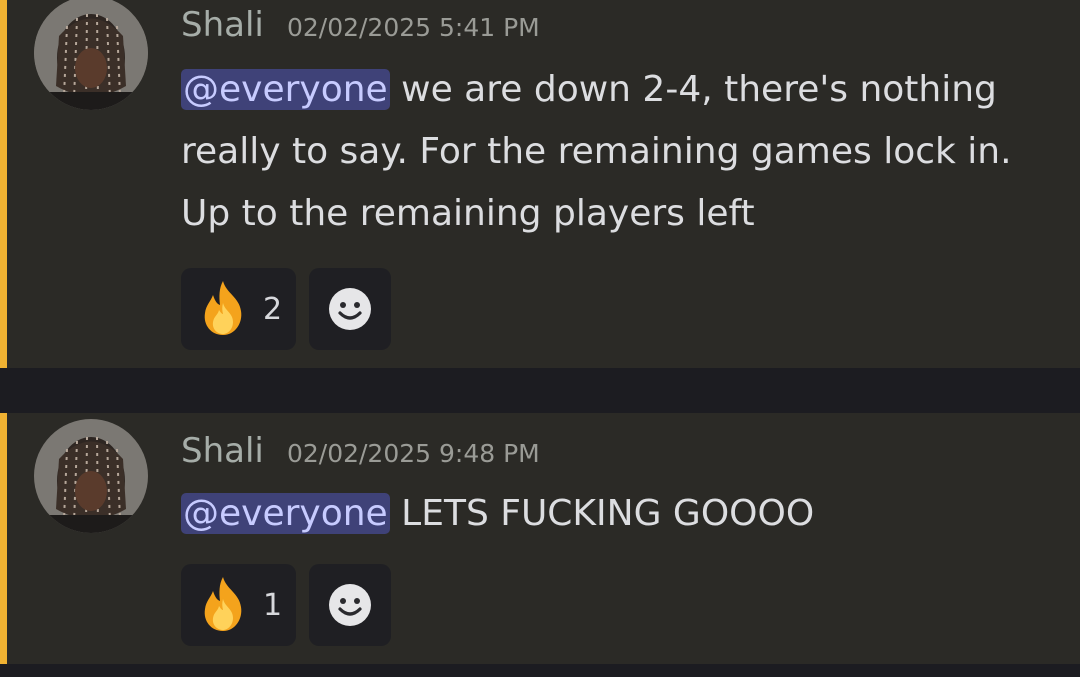  I want to click on reactions-bar: 2, so click(286, 309).